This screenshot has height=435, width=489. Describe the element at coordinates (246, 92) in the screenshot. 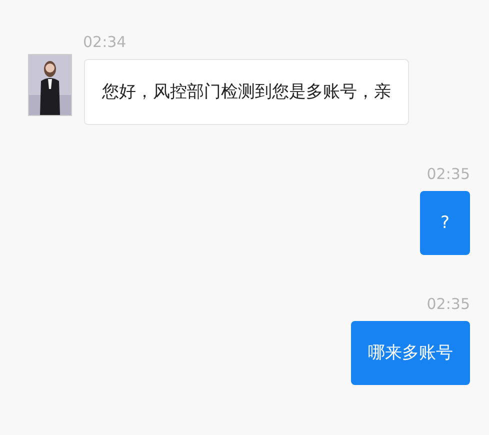

I see `message-bubble: 您好，风控部门检测到您是多账号，亲` at that location.